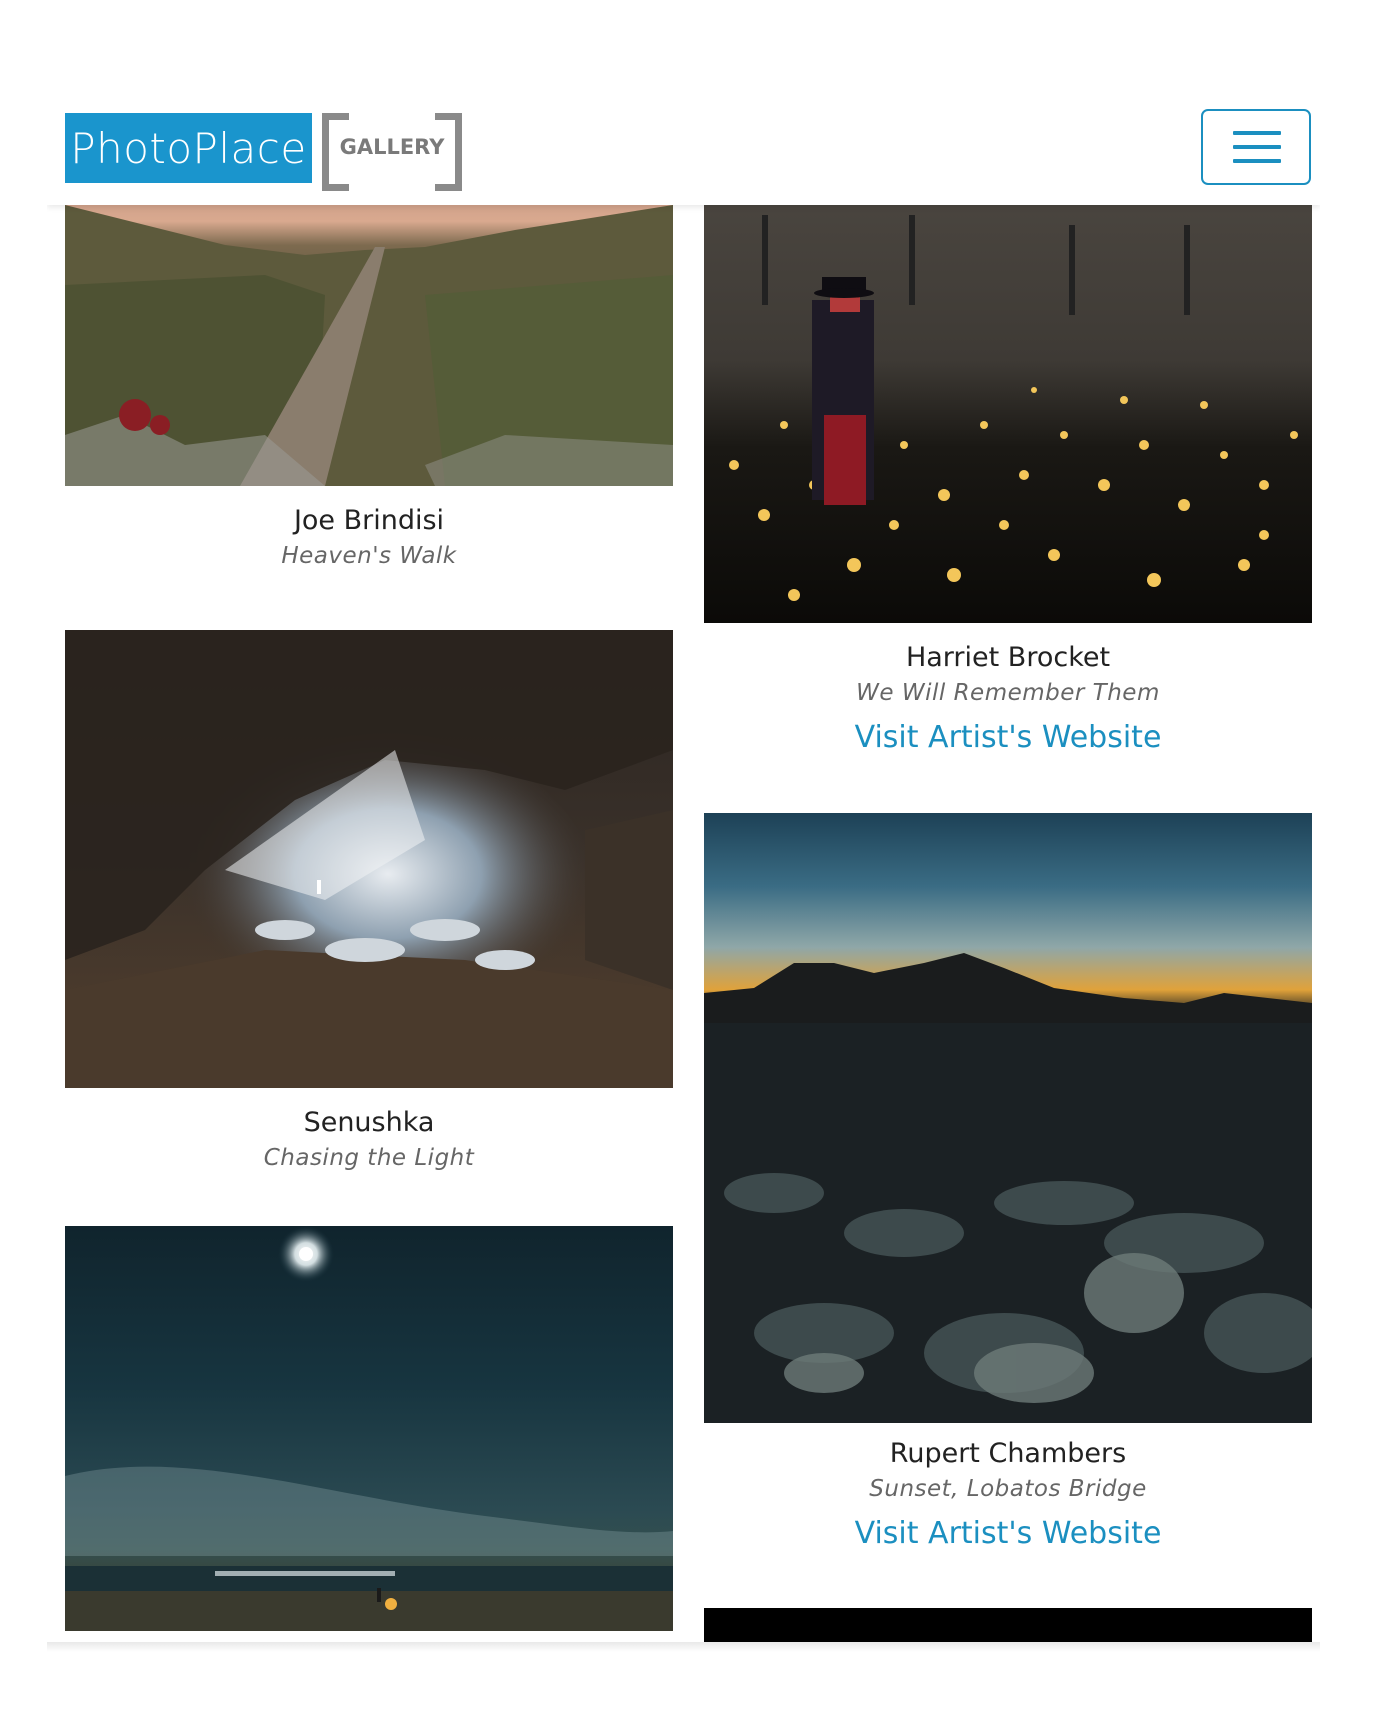 The image size is (1396, 1729). What do you see at coordinates (1256, 147) in the screenshot?
I see `menu-toggle-button` at bounding box center [1256, 147].